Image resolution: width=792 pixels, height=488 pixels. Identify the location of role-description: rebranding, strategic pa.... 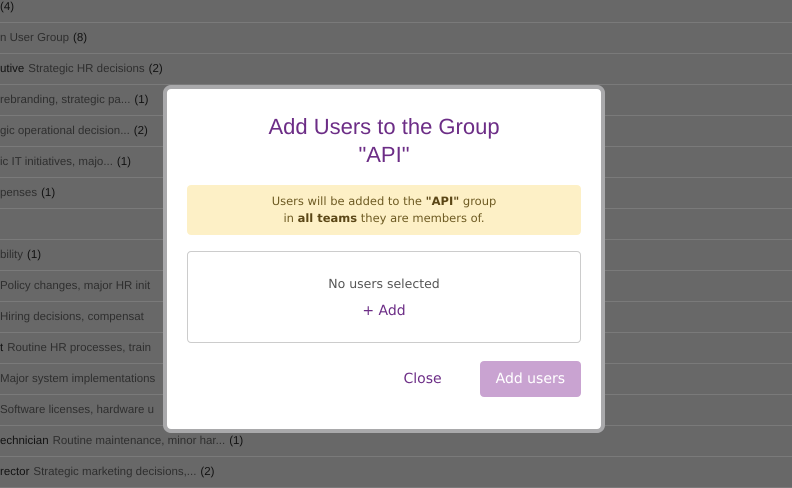
(65, 100).